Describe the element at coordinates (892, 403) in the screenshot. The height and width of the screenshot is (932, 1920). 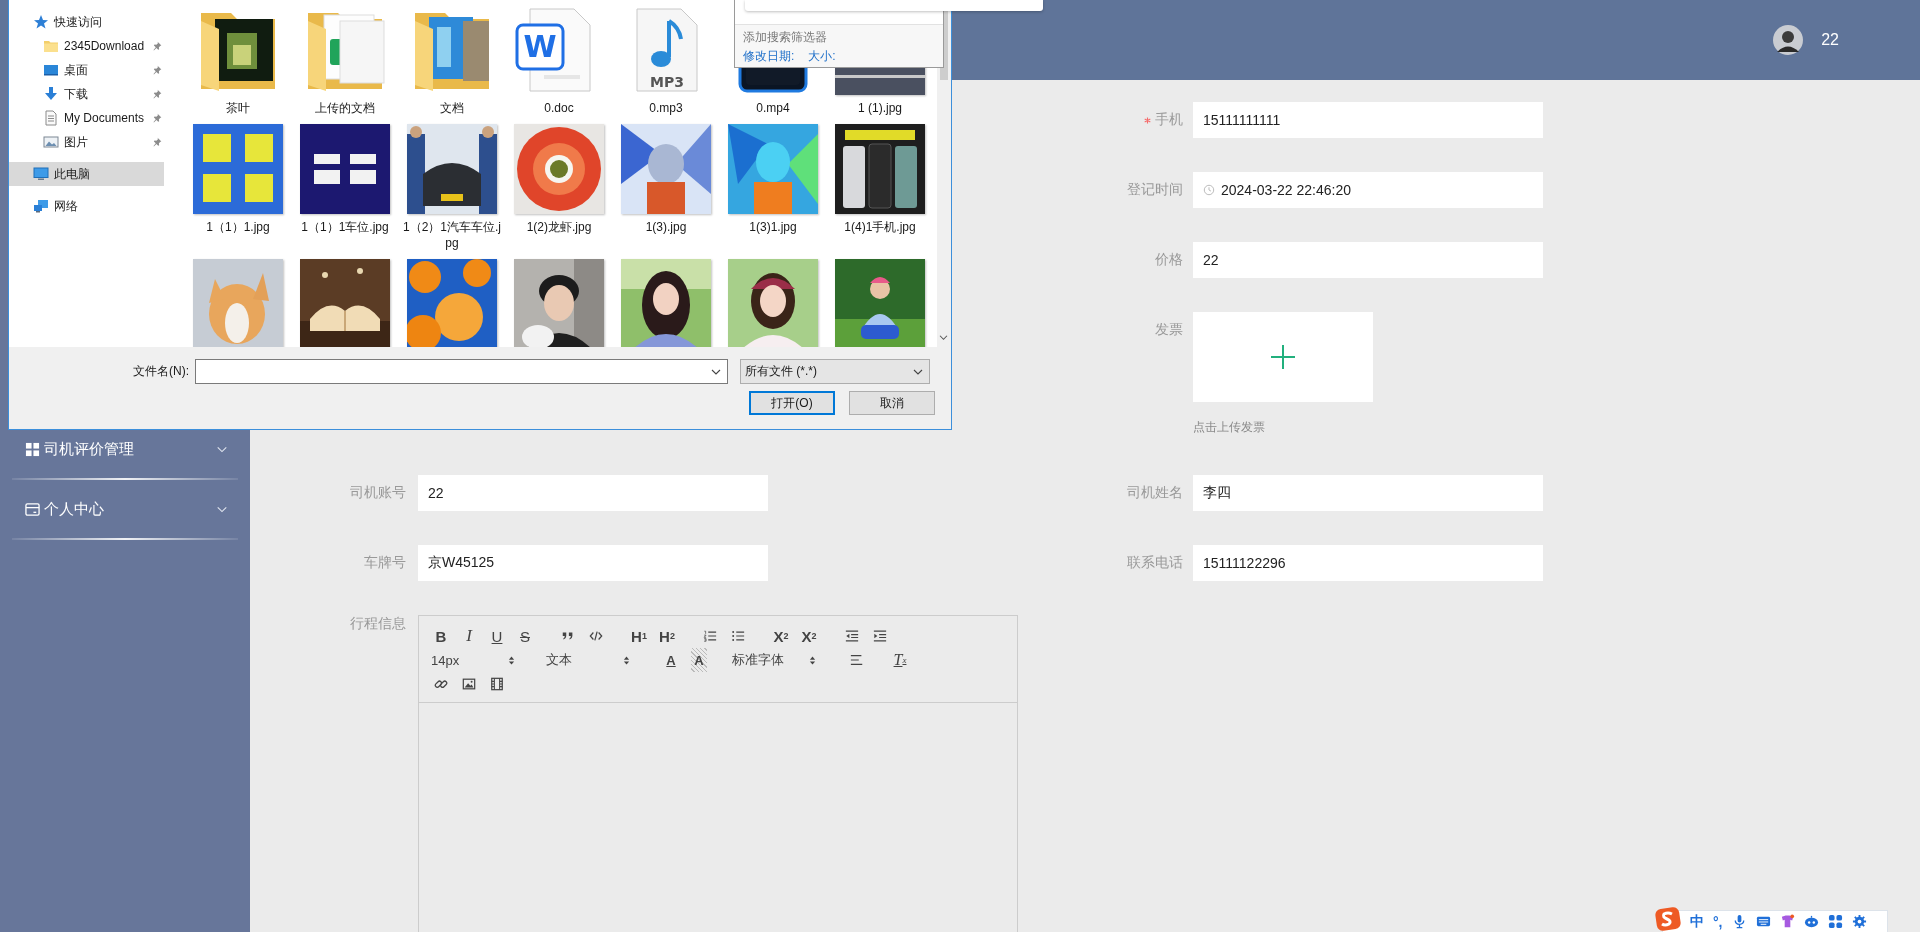
I see `cancel-button: 取消` at that location.